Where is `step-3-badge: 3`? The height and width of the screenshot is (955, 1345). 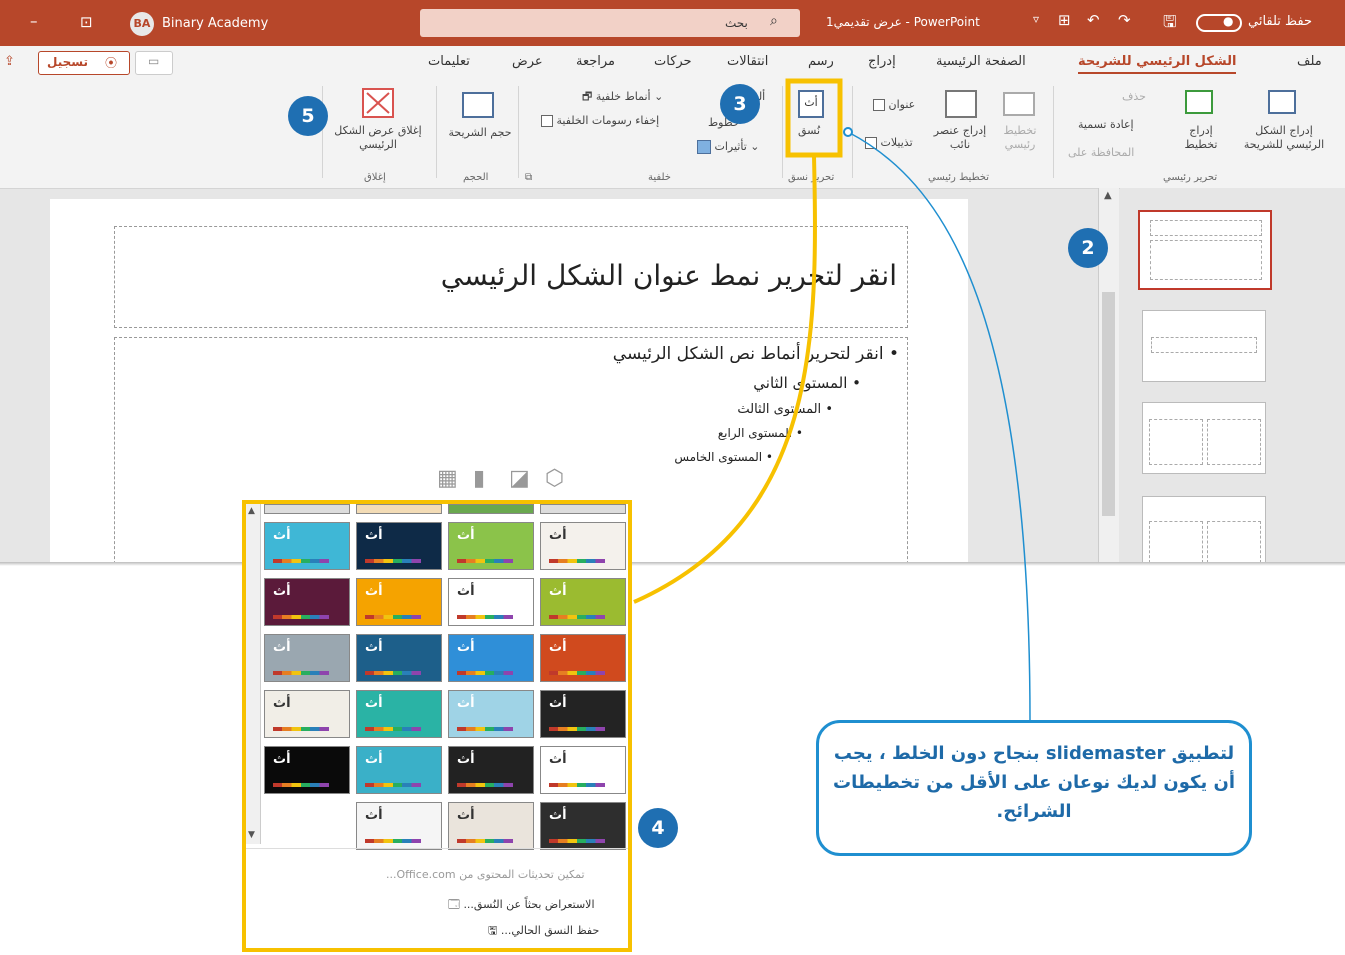 step-3-badge: 3 is located at coordinates (740, 104).